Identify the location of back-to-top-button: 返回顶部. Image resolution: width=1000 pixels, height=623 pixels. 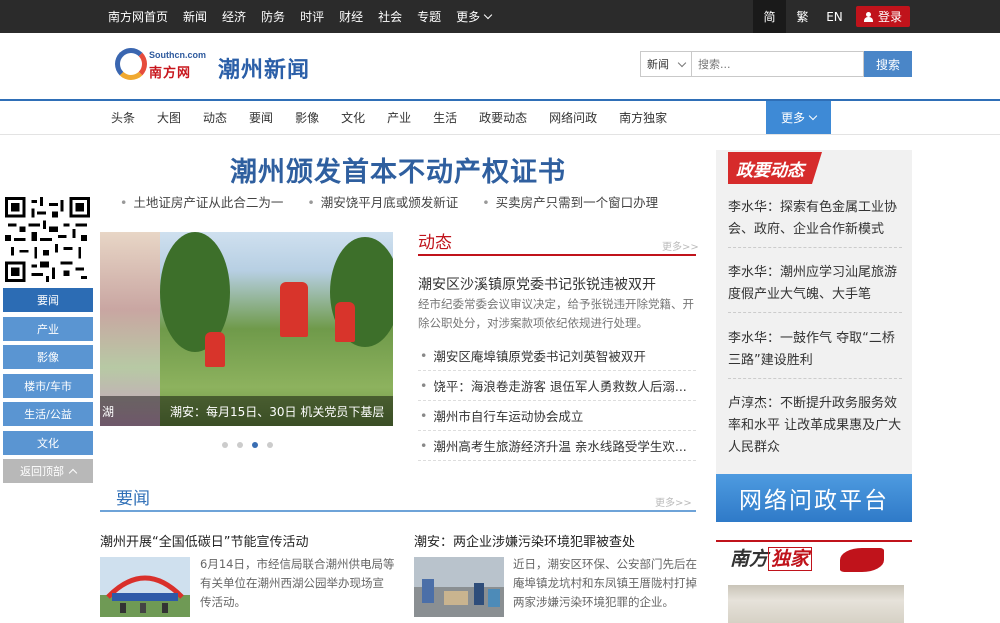
(48, 471).